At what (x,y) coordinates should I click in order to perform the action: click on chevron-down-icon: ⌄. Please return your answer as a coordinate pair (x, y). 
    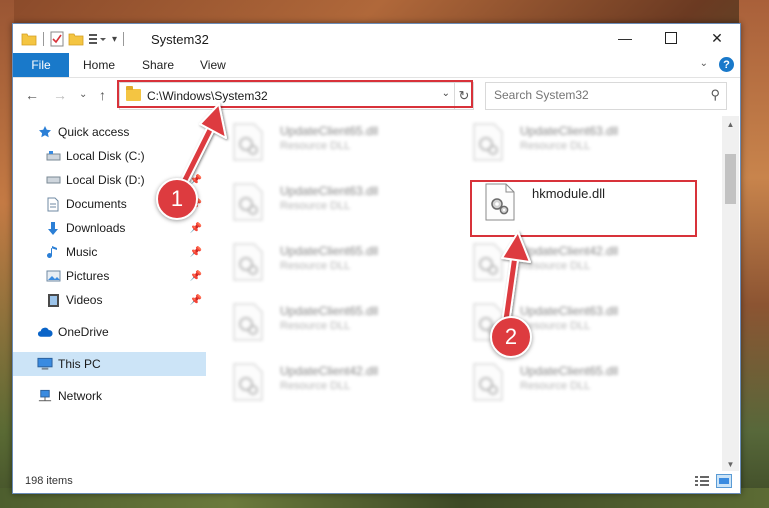
    Looking at the image, I should click on (83, 94).